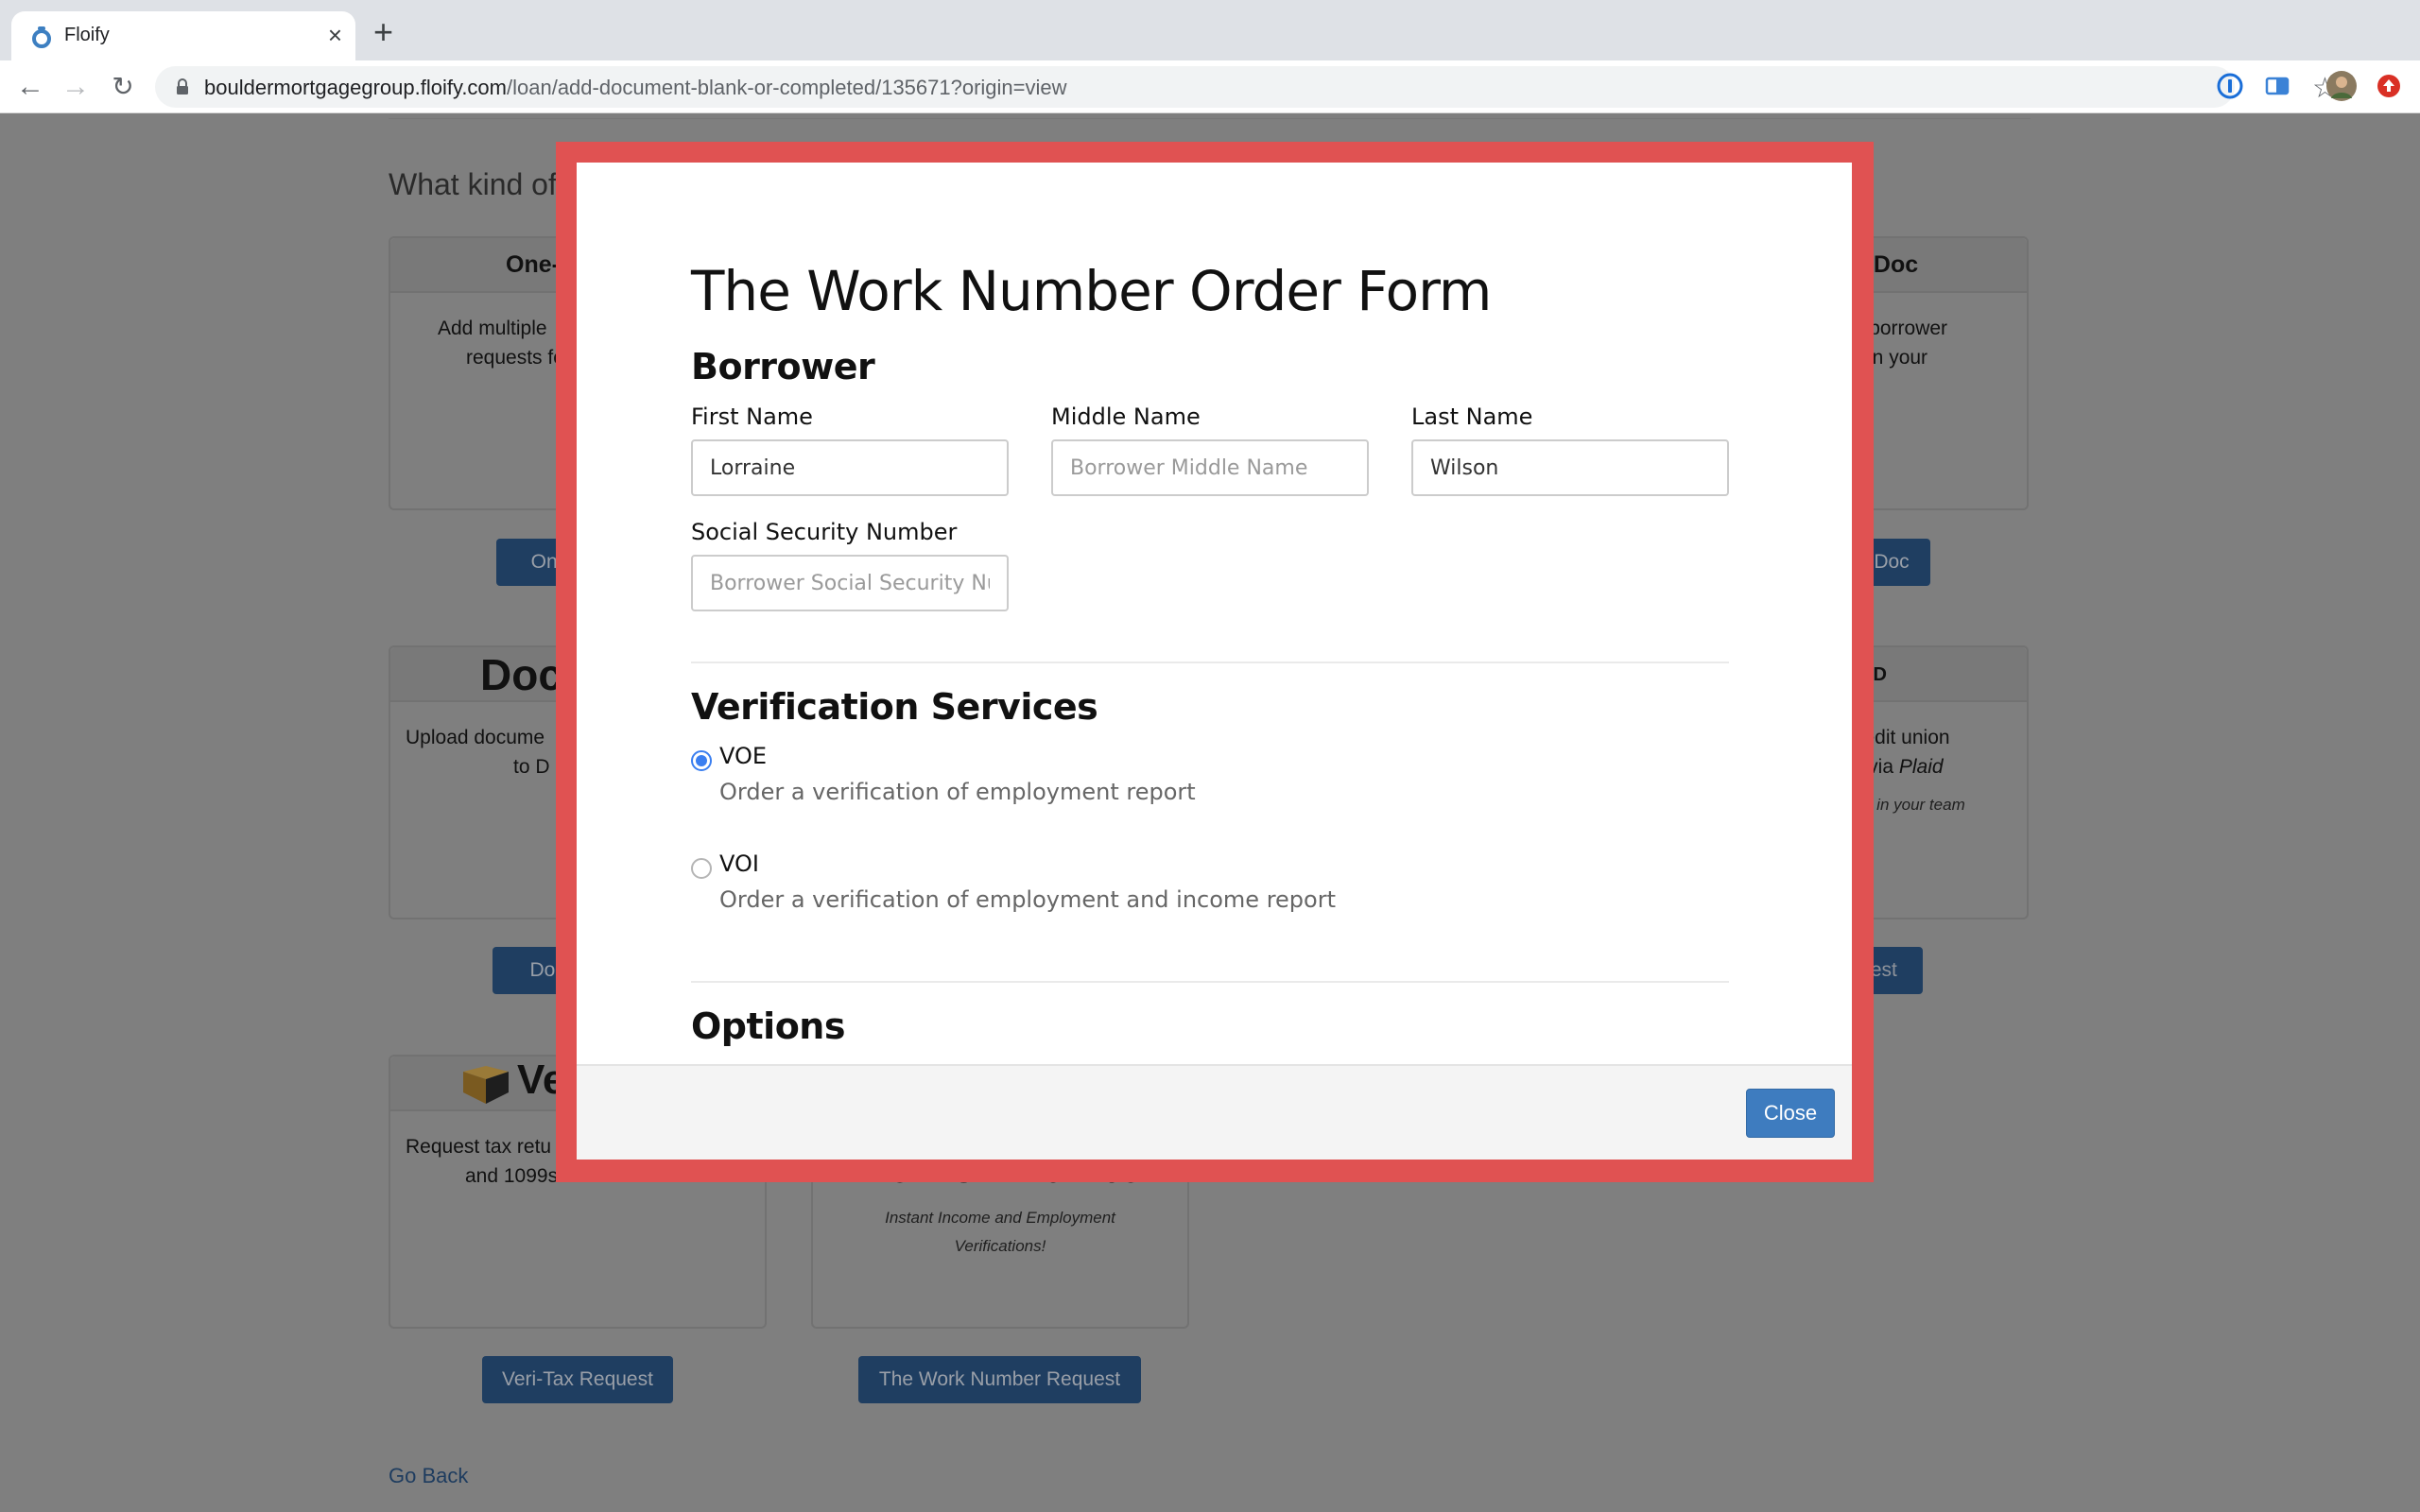 The image size is (2420, 1512). Describe the element at coordinates (743, 756) in the screenshot. I see `voe-label: VOE` at that location.